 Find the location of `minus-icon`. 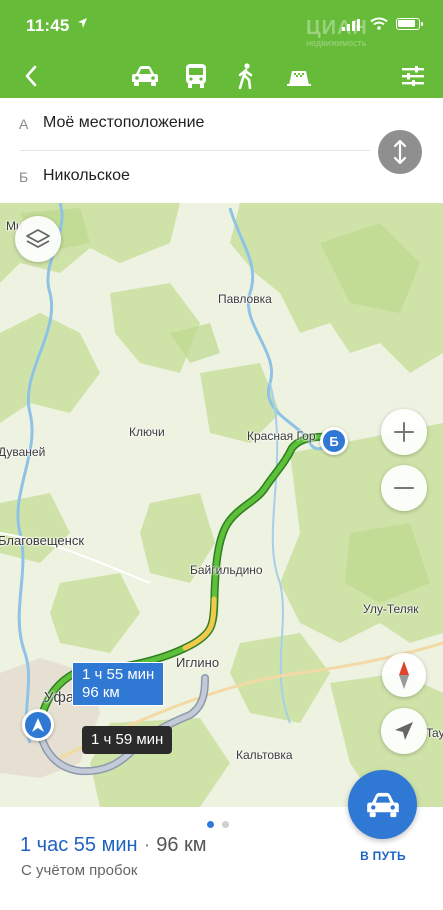

minus-icon is located at coordinates (404, 488).